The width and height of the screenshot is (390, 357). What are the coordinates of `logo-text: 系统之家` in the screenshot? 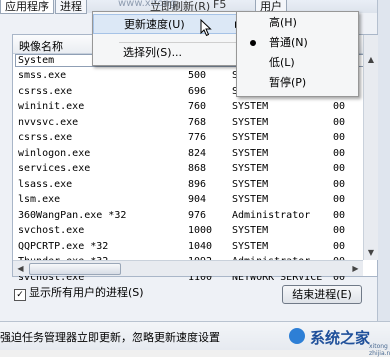 It's located at (340, 338).